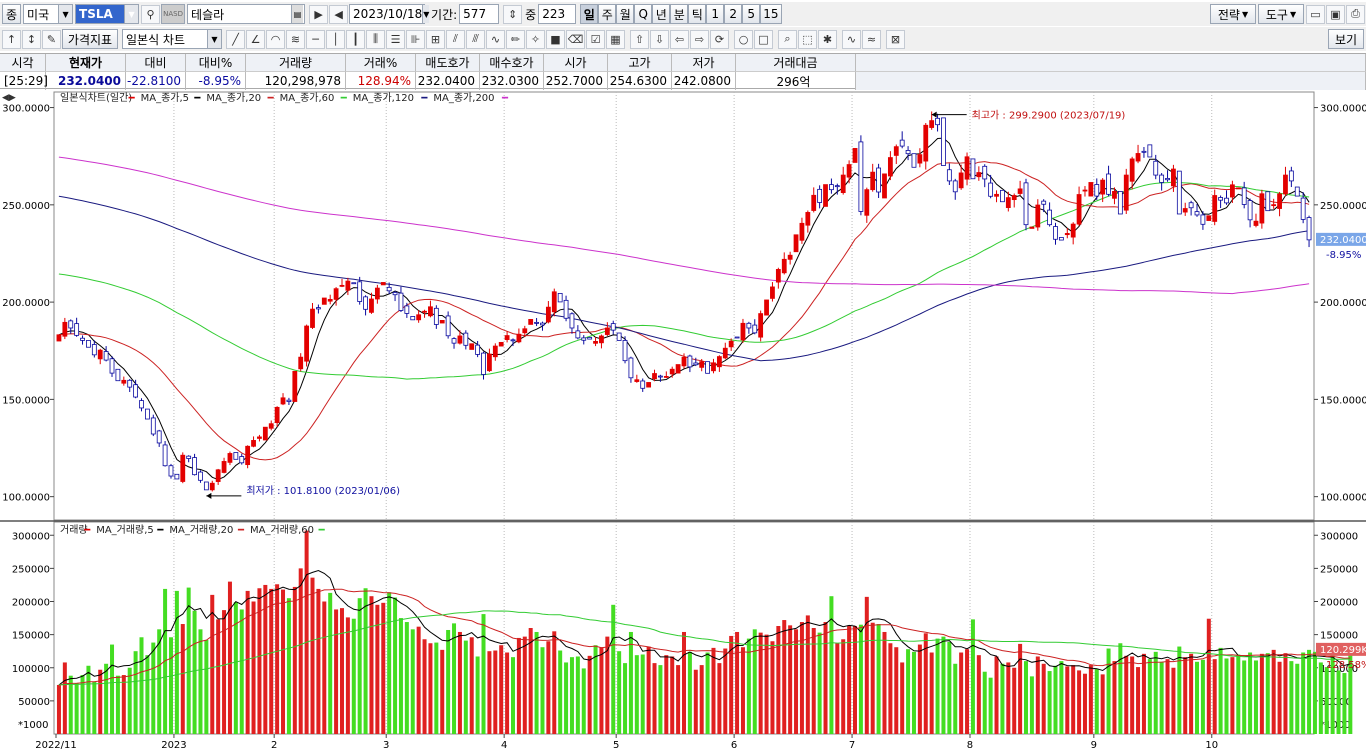  What do you see at coordinates (1281, 14) in the screenshot?
I see `tools-button: 도구 ▼` at bounding box center [1281, 14].